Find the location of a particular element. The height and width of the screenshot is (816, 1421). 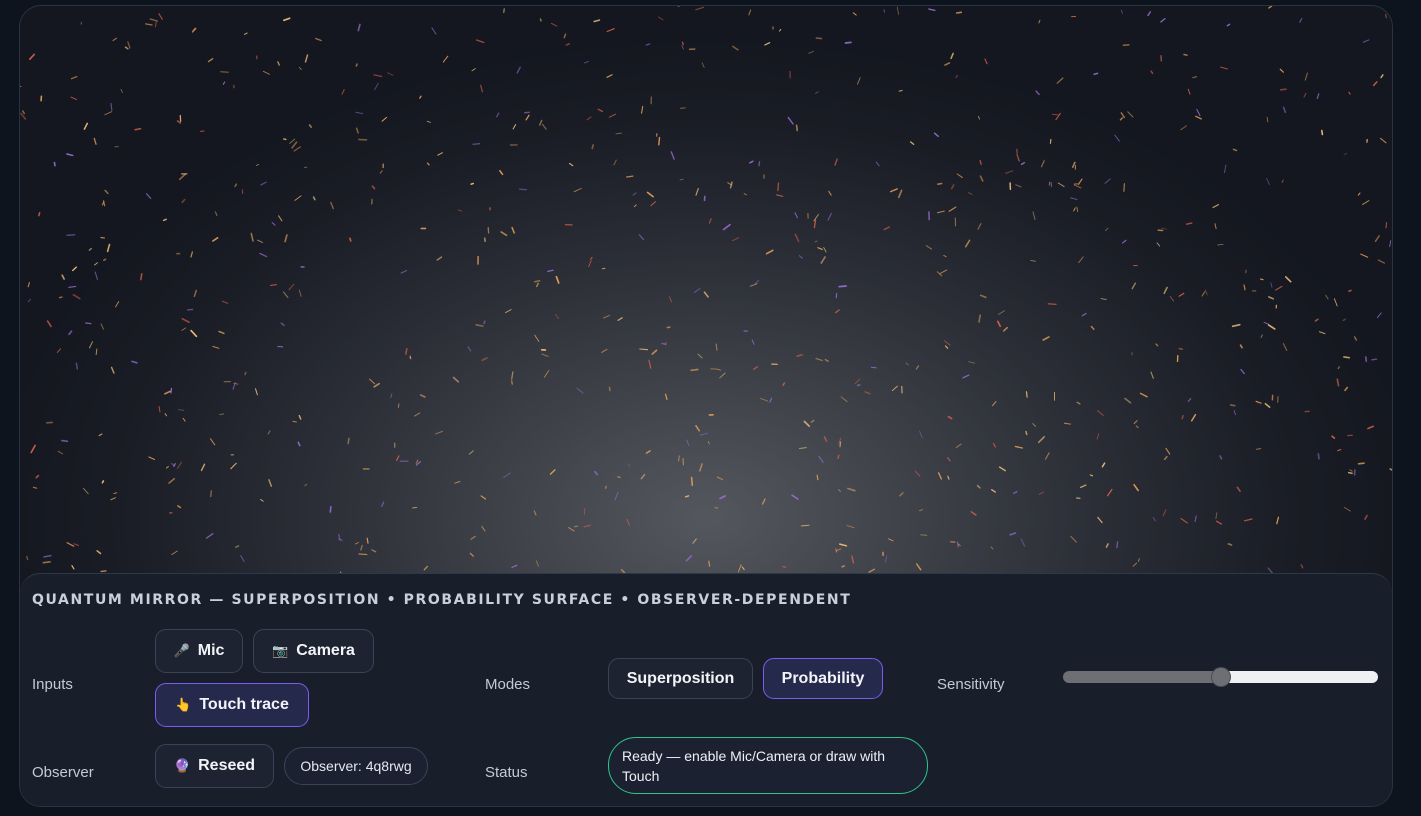

camera-button: 📷 Camera is located at coordinates (313, 651).